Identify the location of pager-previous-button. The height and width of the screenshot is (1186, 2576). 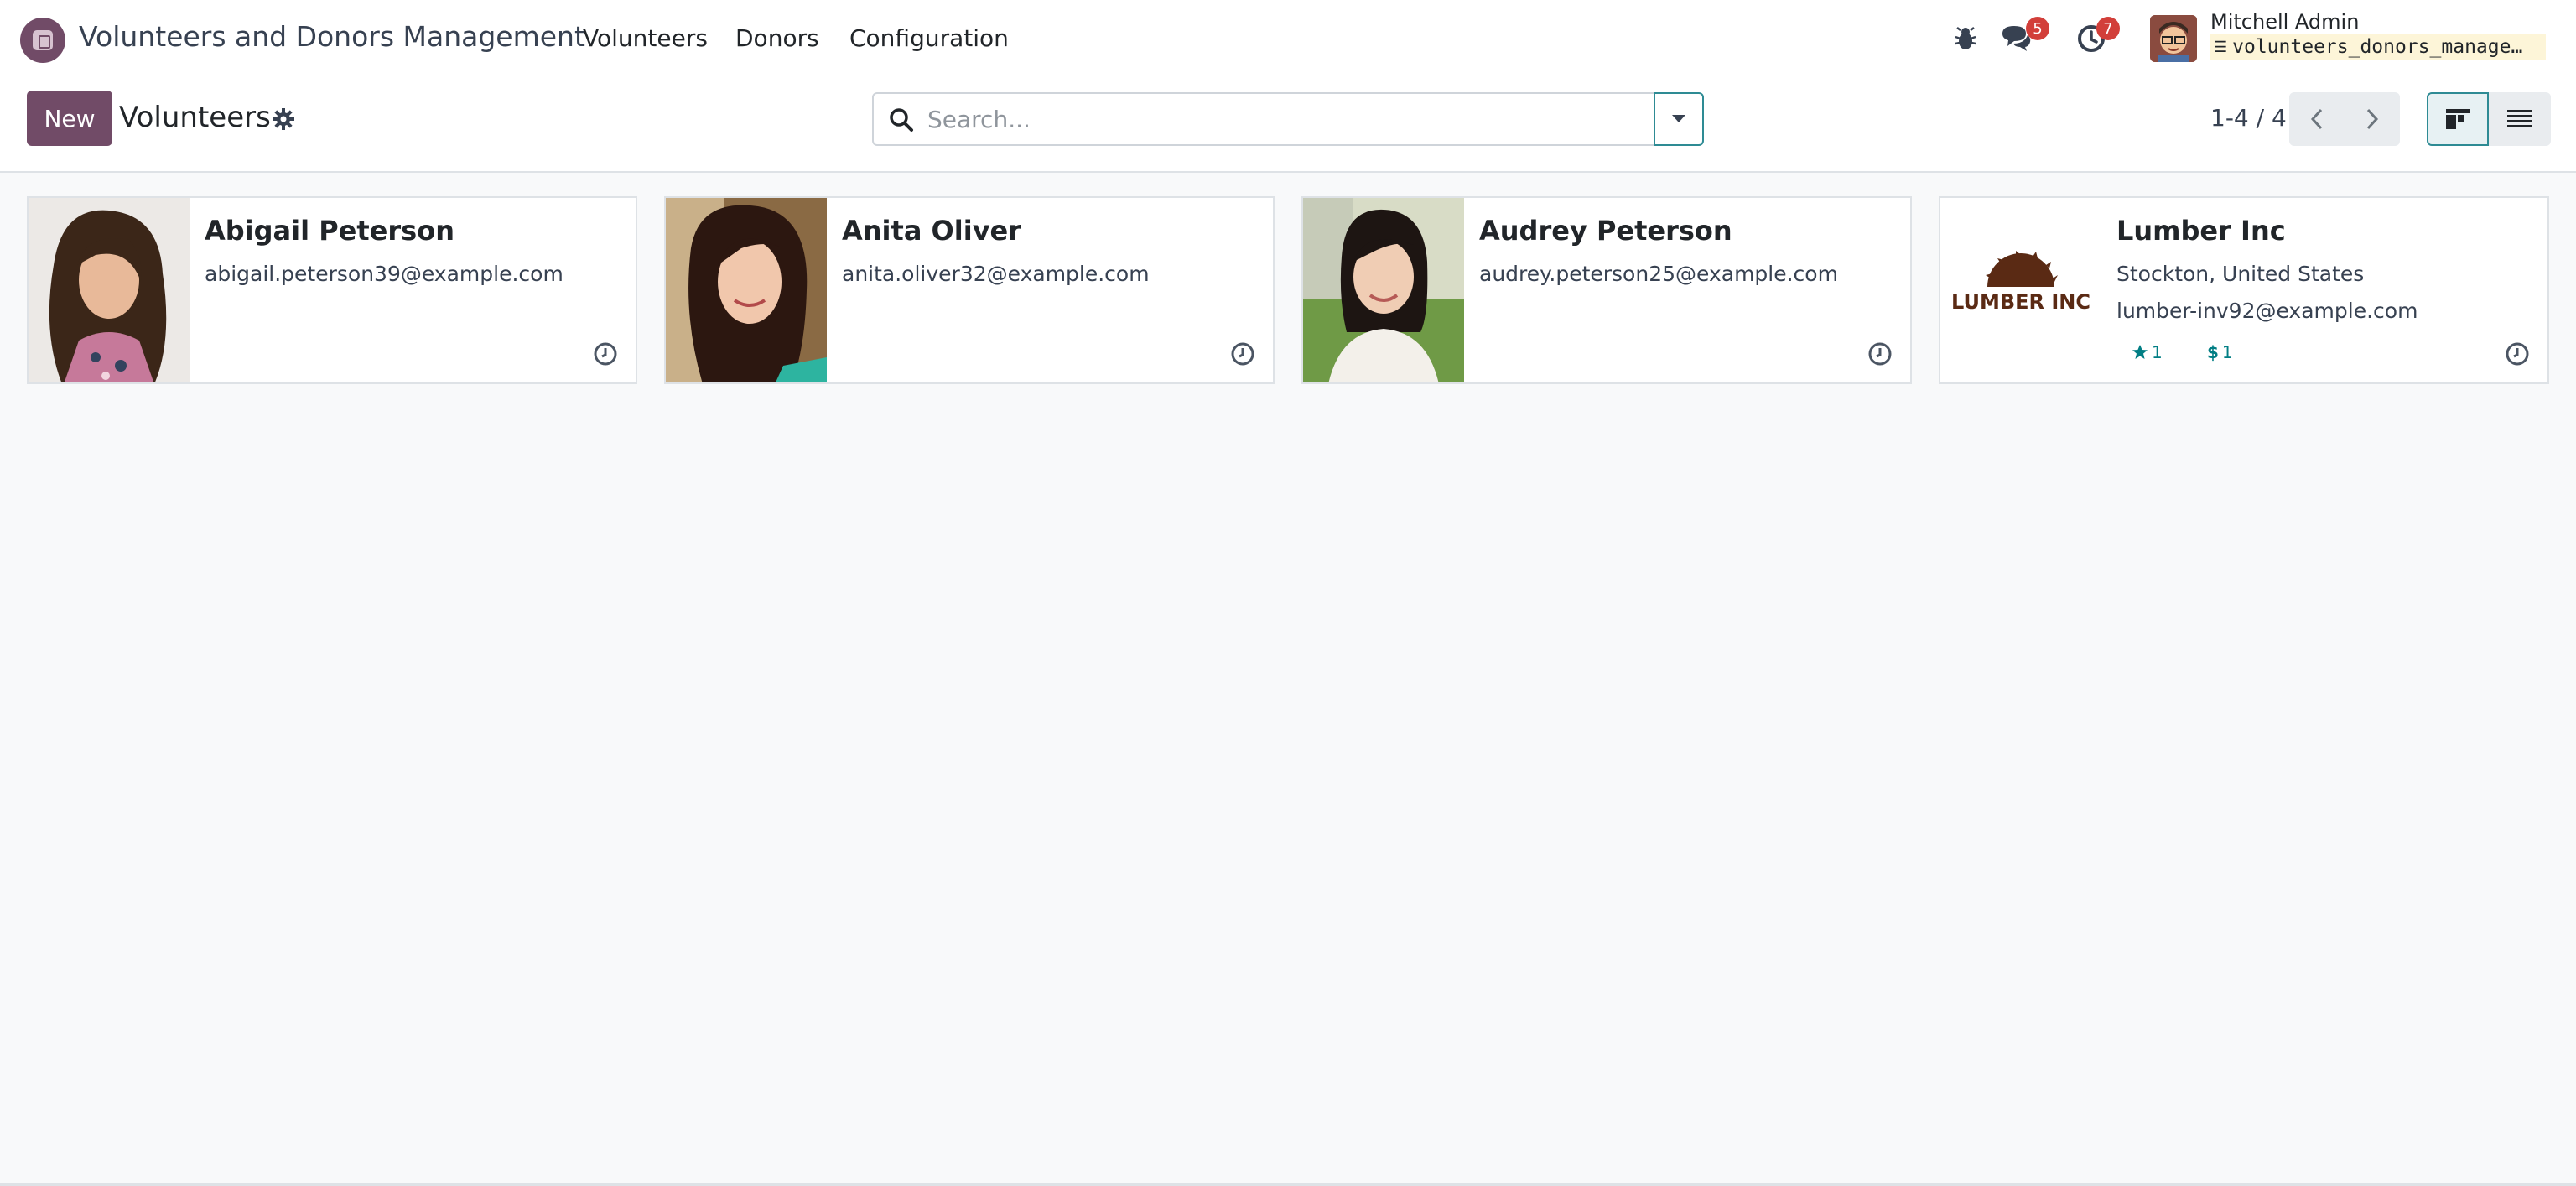
(2317, 119).